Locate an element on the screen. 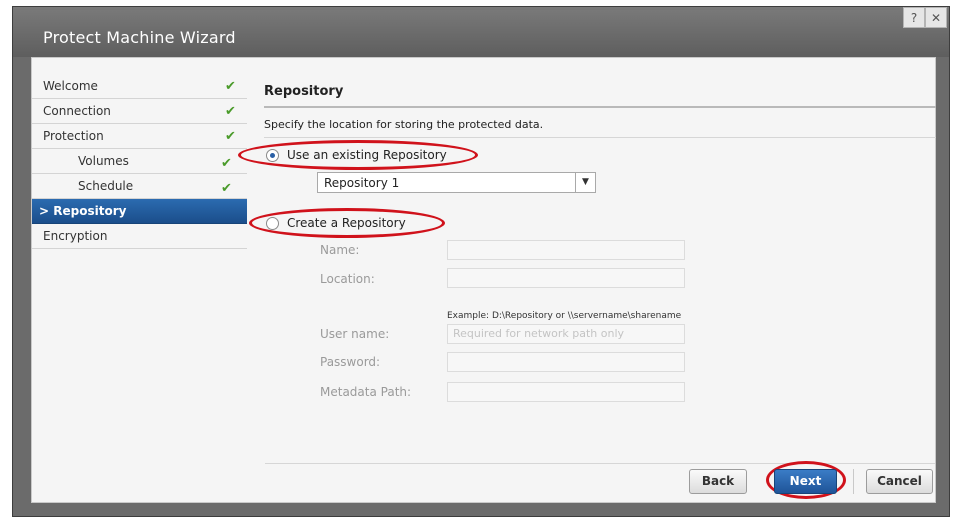 Image resolution: width=962 pixels, height=521 pixels. nav-step-protection: Protection ✔ is located at coordinates (139, 136).